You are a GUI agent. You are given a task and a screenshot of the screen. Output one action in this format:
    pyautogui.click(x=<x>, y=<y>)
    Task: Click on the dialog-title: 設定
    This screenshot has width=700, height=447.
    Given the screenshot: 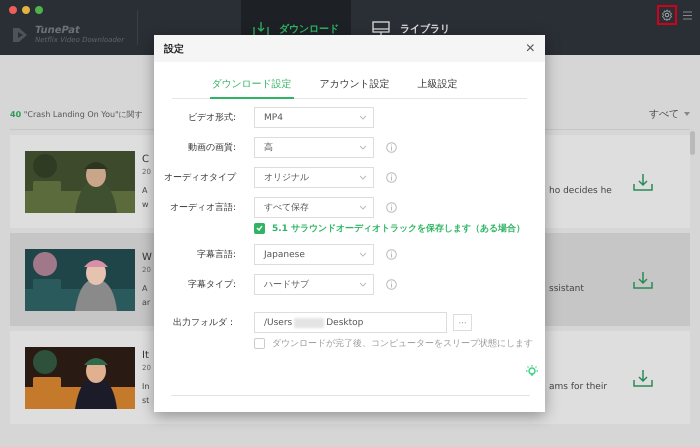 What is the action you would take?
    pyautogui.click(x=174, y=49)
    